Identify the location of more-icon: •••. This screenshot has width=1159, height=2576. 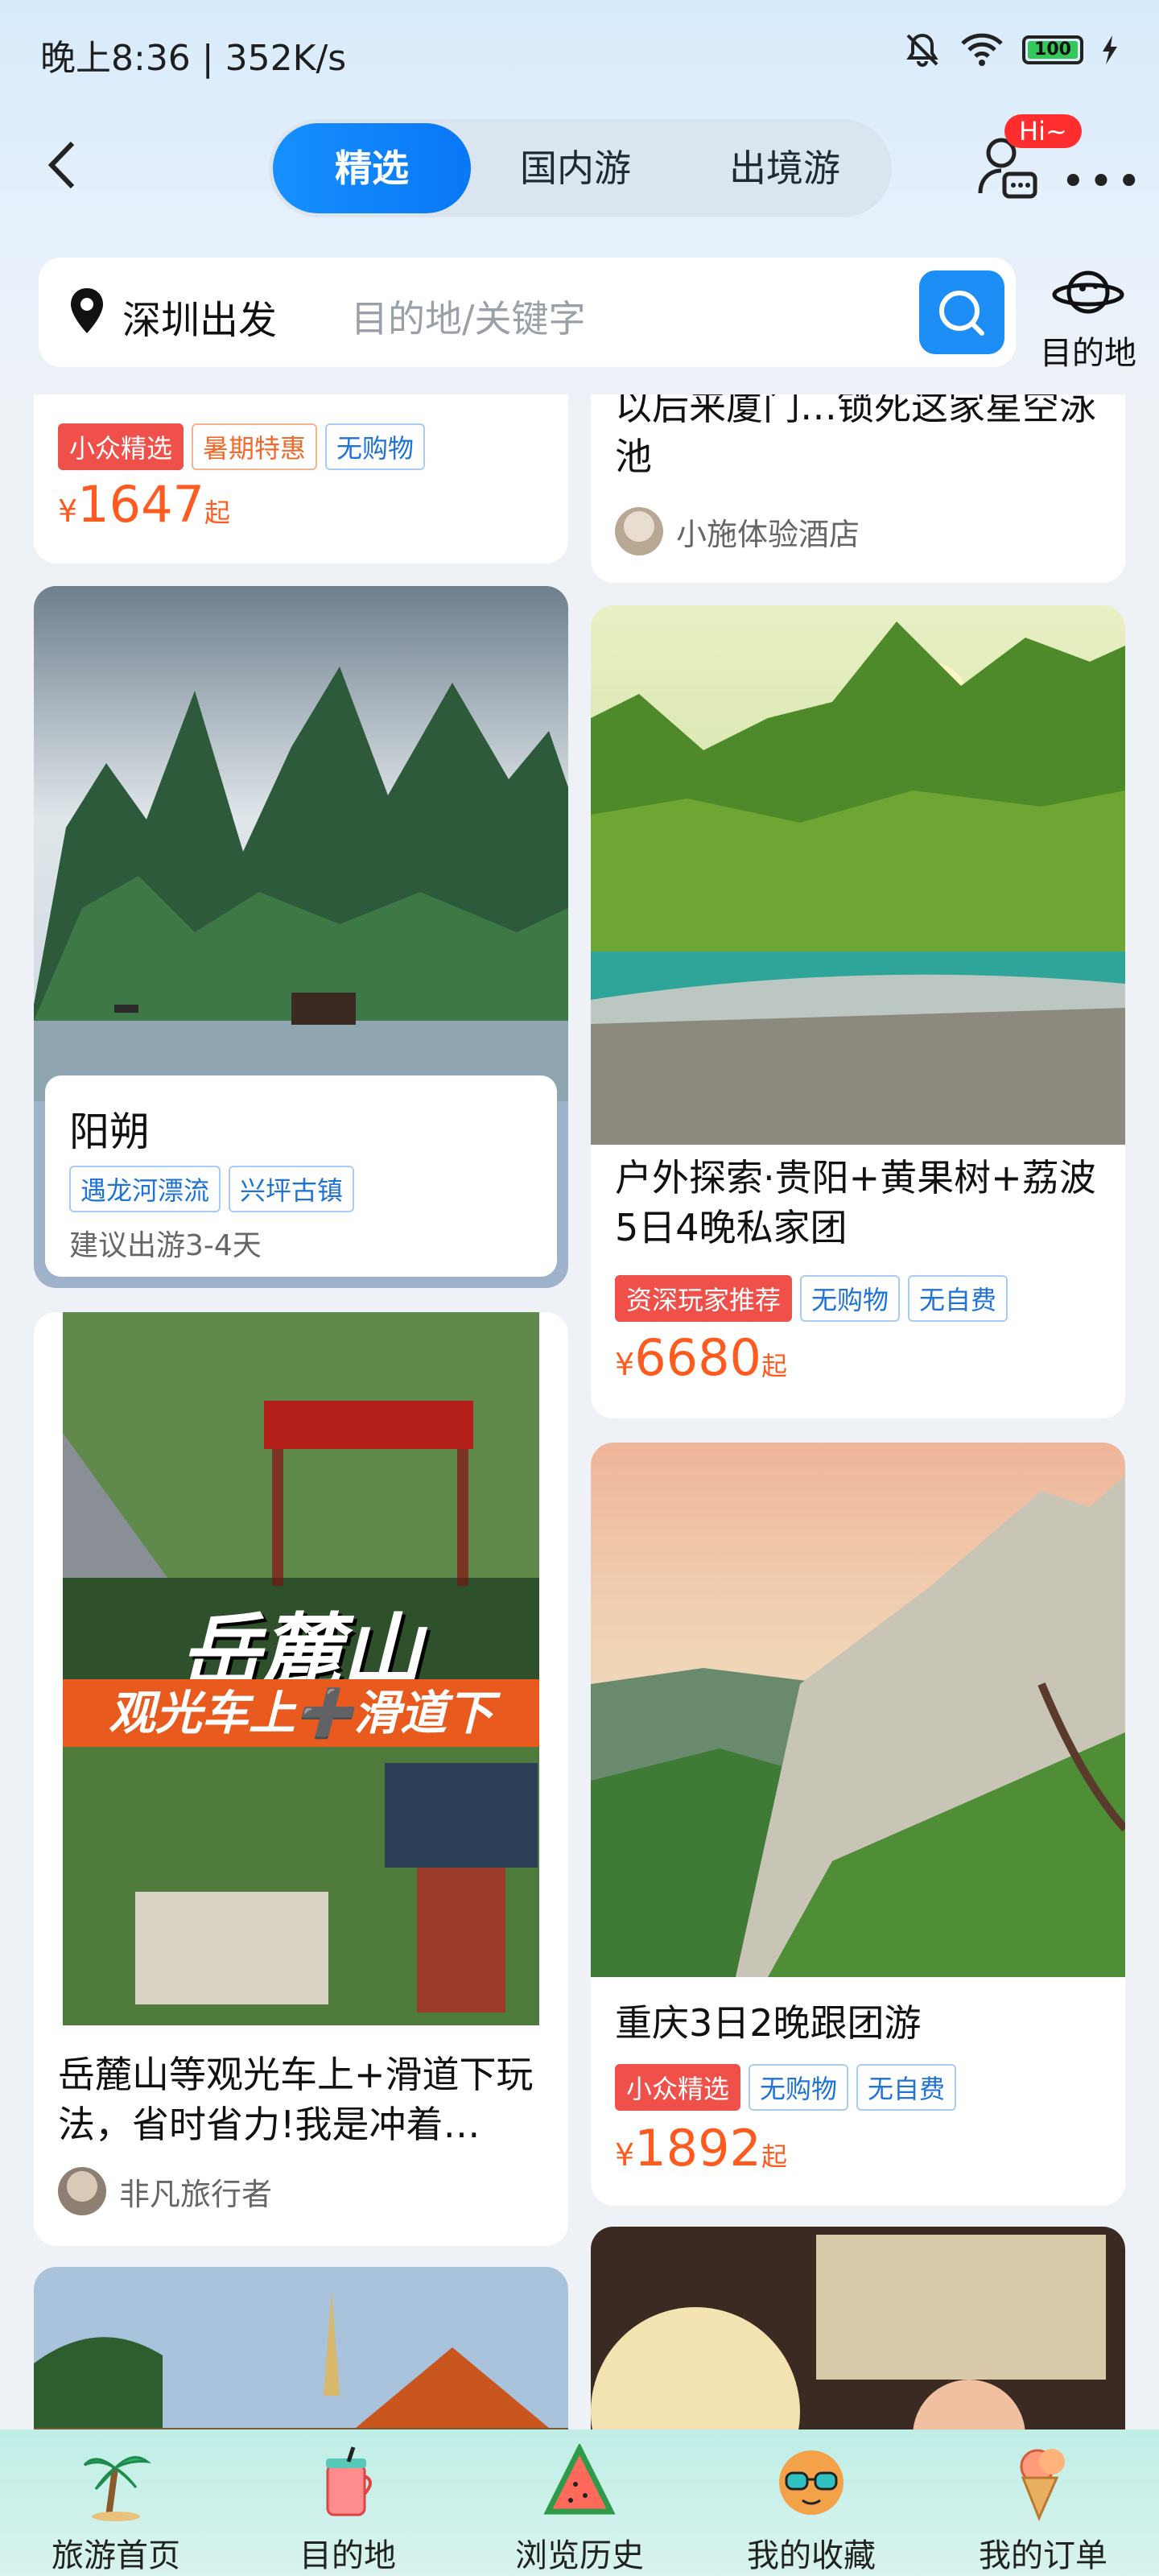
(1103, 182).